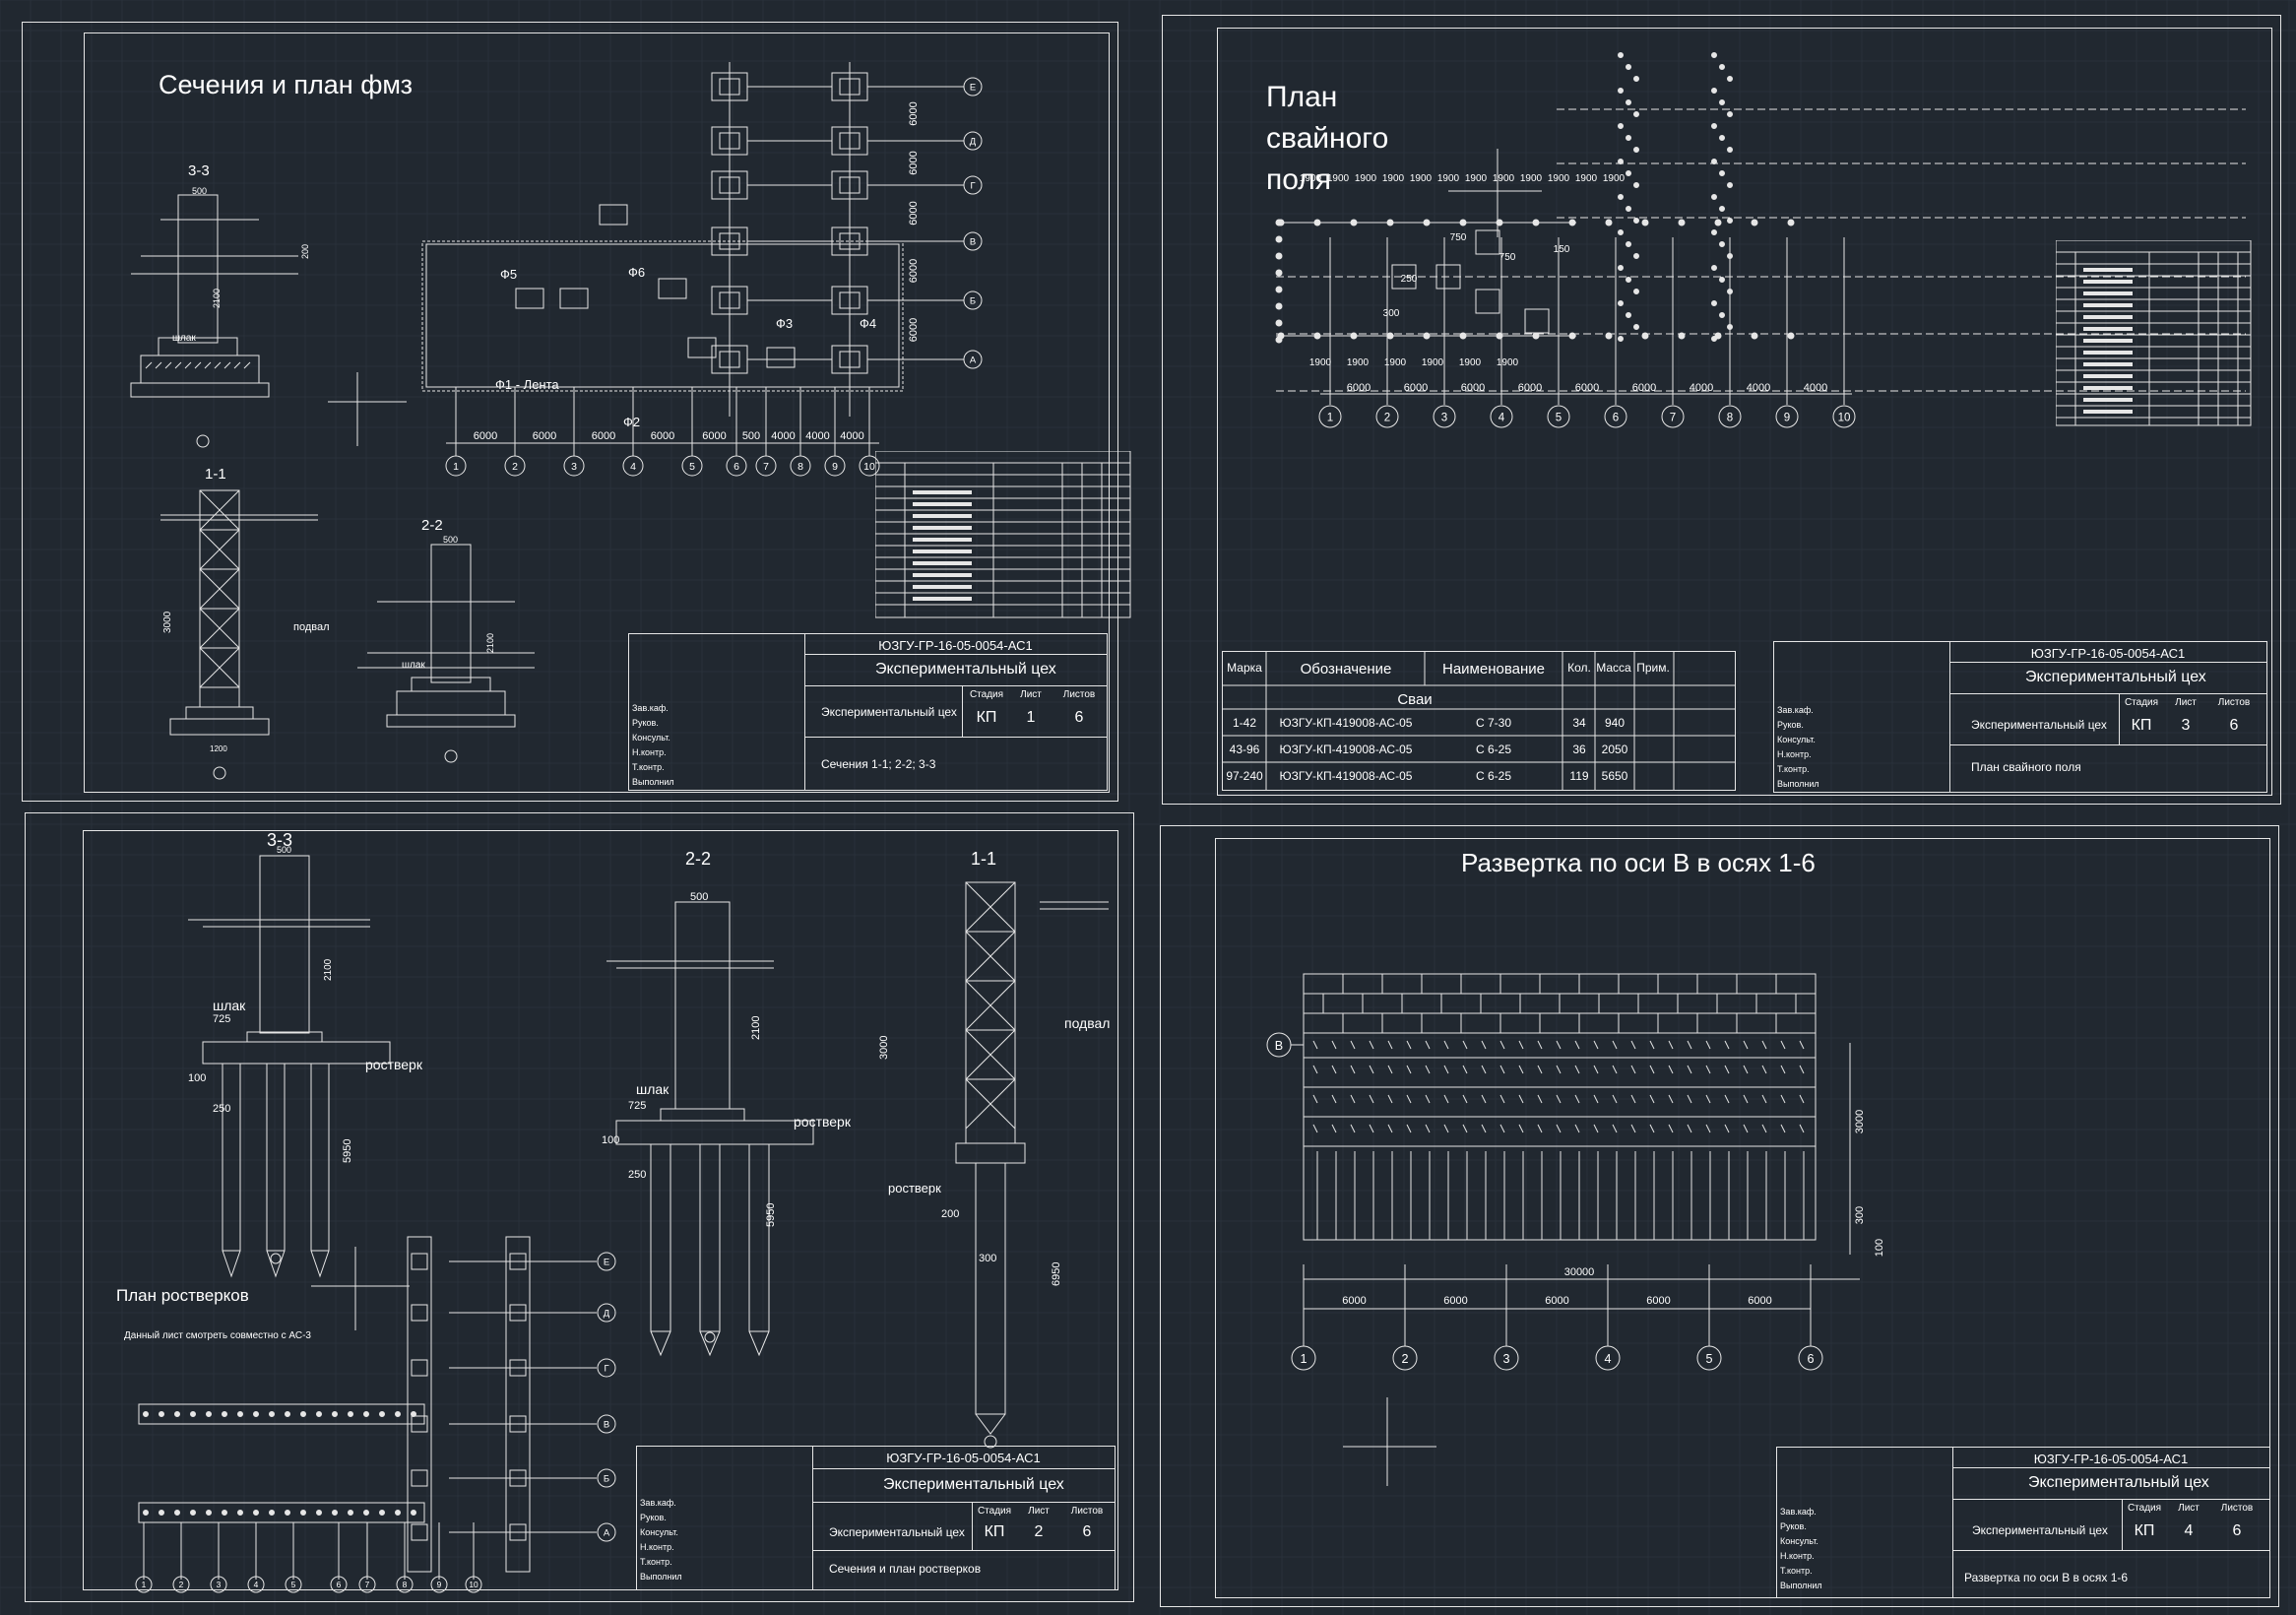 Image resolution: width=2296 pixels, height=1615 pixels. Describe the element at coordinates (1796, 1571) in the screenshot. I see `role-4: Т.контр.` at that location.